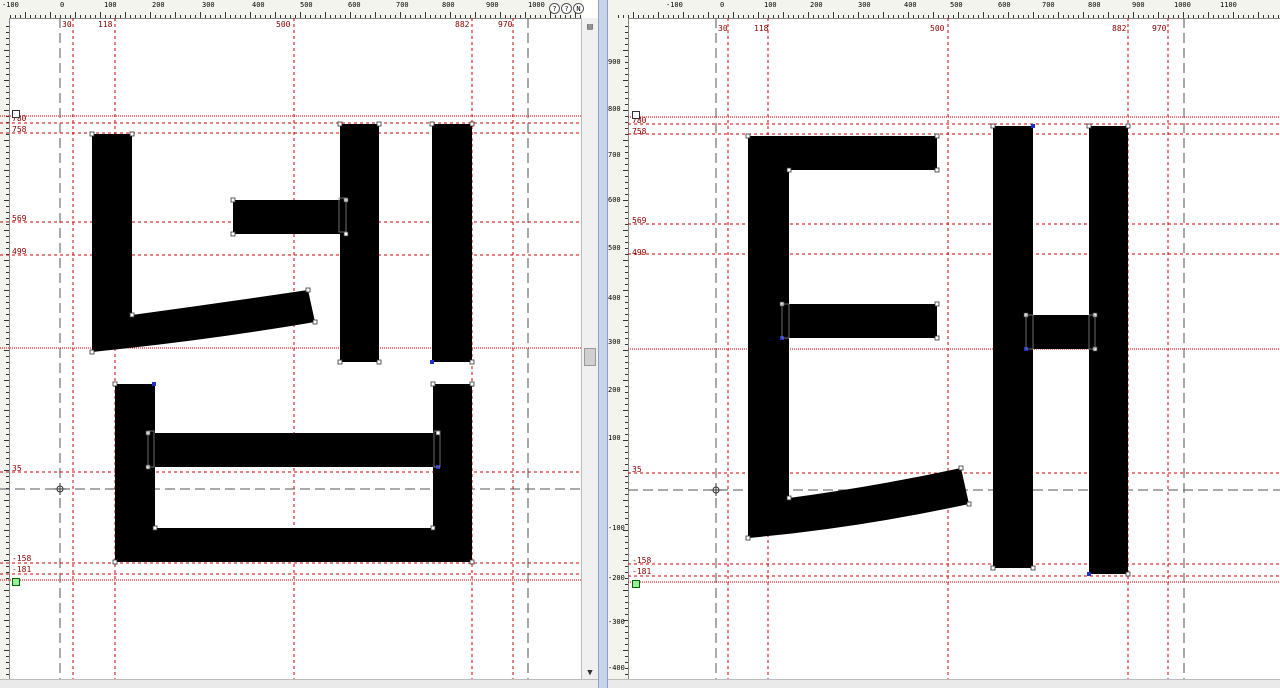 This screenshot has width=1280, height=688. What do you see at coordinates (603, 344) in the screenshot?
I see `pane-splitter` at bounding box center [603, 344].